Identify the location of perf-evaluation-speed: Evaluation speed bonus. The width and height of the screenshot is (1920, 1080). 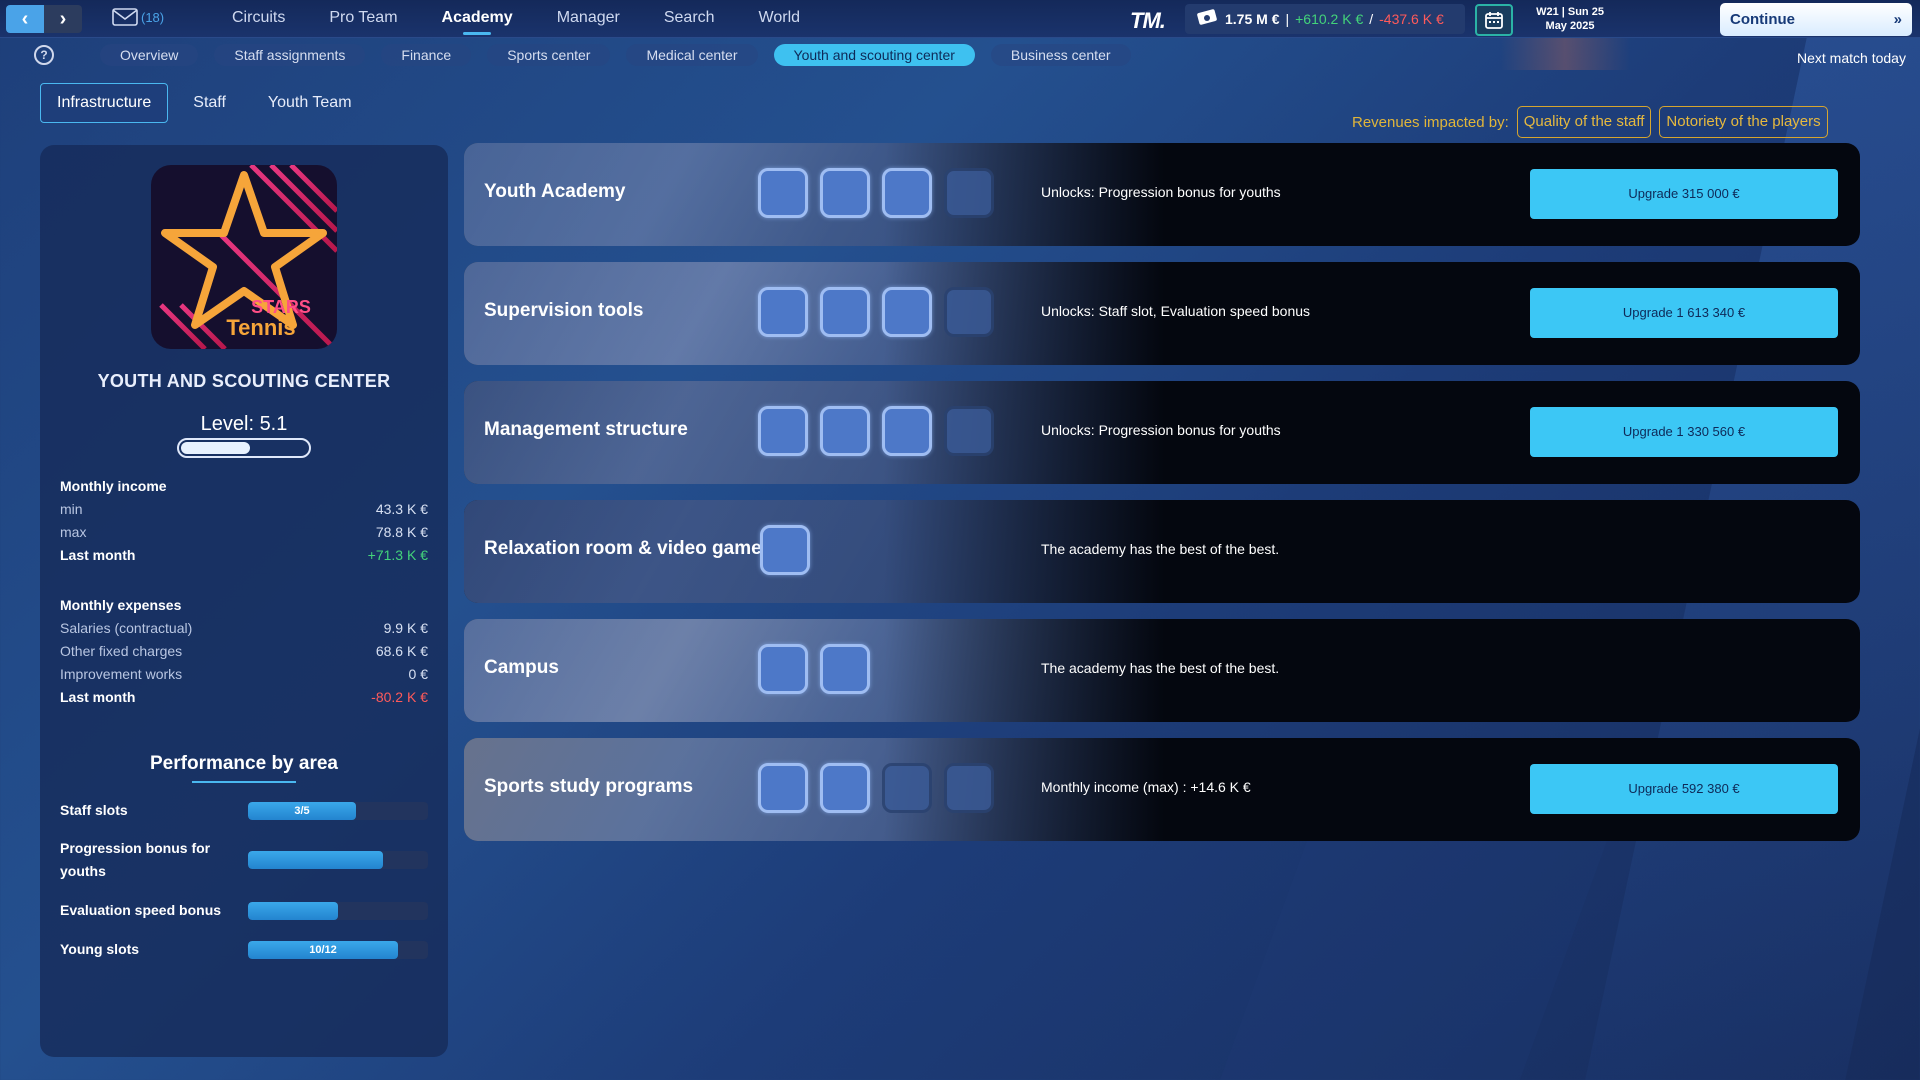
(244, 910).